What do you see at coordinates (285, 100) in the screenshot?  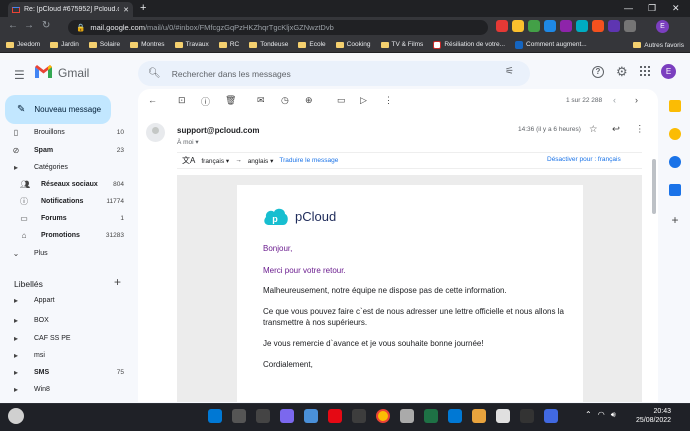 I see `snooze-icon: ◷` at bounding box center [285, 100].